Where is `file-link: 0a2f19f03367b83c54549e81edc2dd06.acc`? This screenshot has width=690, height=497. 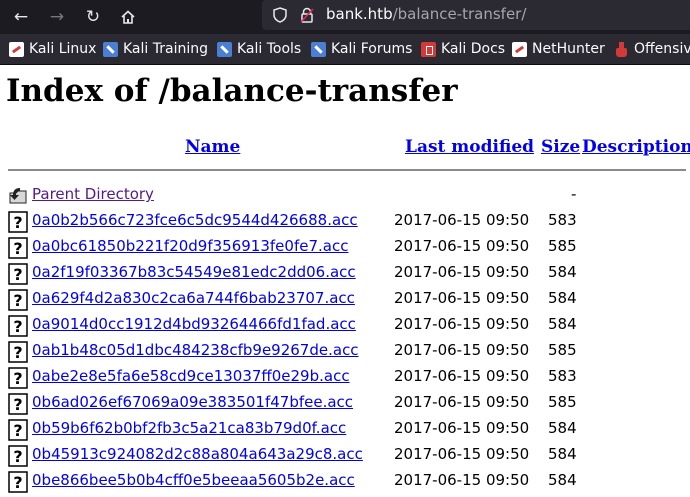 file-link: 0a2f19f03367b83c54549e81edc2dd06.acc is located at coordinates (194, 272).